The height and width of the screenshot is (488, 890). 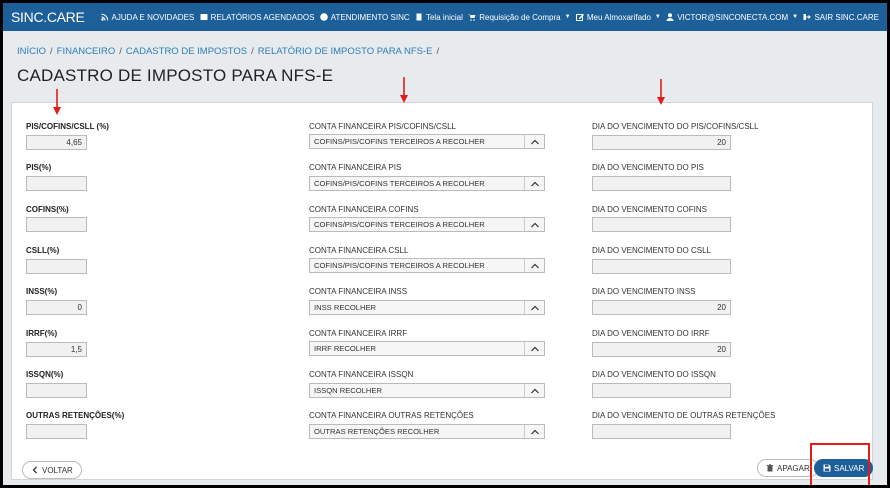 I want to click on nav-support: ATENDIMENTO SINC, so click(x=364, y=17).